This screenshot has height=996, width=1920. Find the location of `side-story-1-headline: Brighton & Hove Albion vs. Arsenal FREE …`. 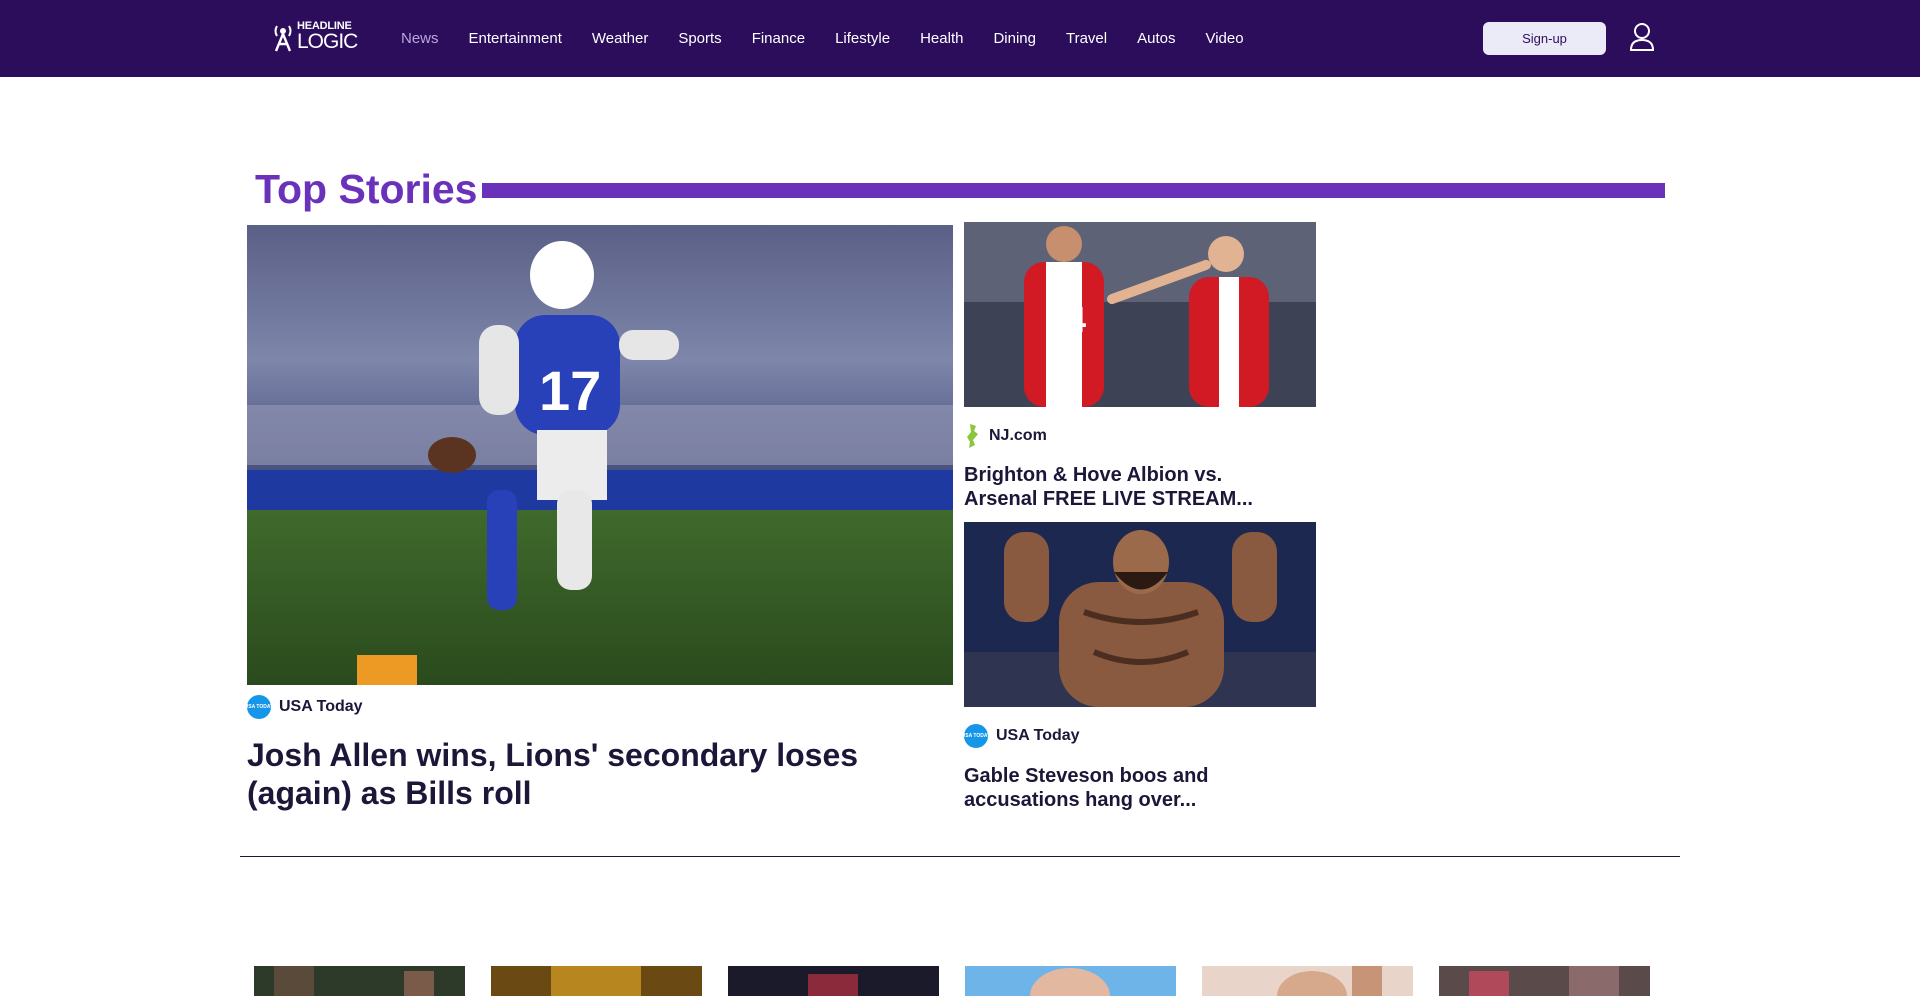

side-story-1-headline: Brighton & Hove Albion vs. Arsenal FREE … is located at coordinates (1129, 487).